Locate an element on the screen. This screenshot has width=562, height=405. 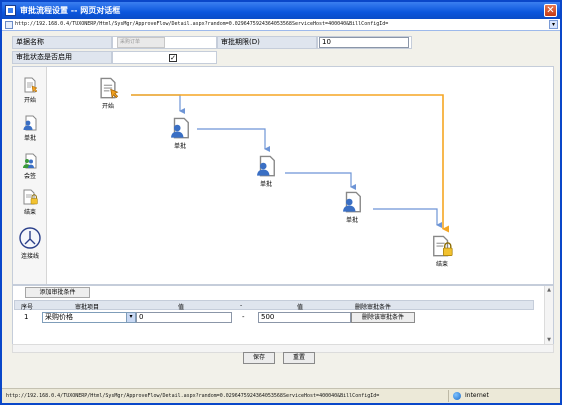
save-button: 保存 is located at coordinates (259, 358).